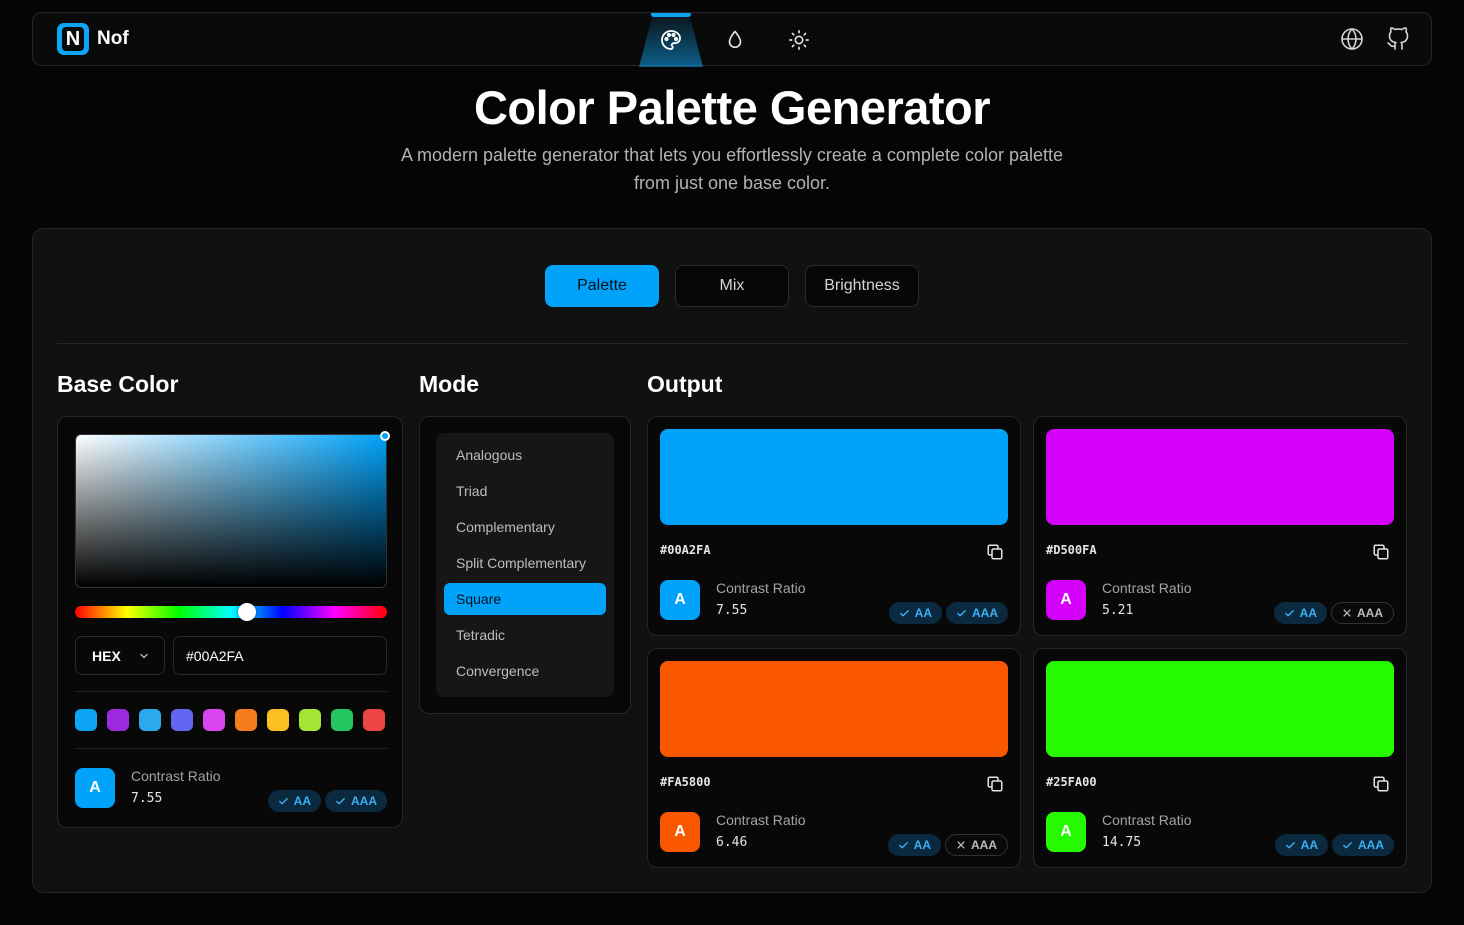 This screenshot has height=925, width=1464. What do you see at coordinates (525, 671) in the screenshot?
I see `mode-option-convergence: Convergence` at bounding box center [525, 671].